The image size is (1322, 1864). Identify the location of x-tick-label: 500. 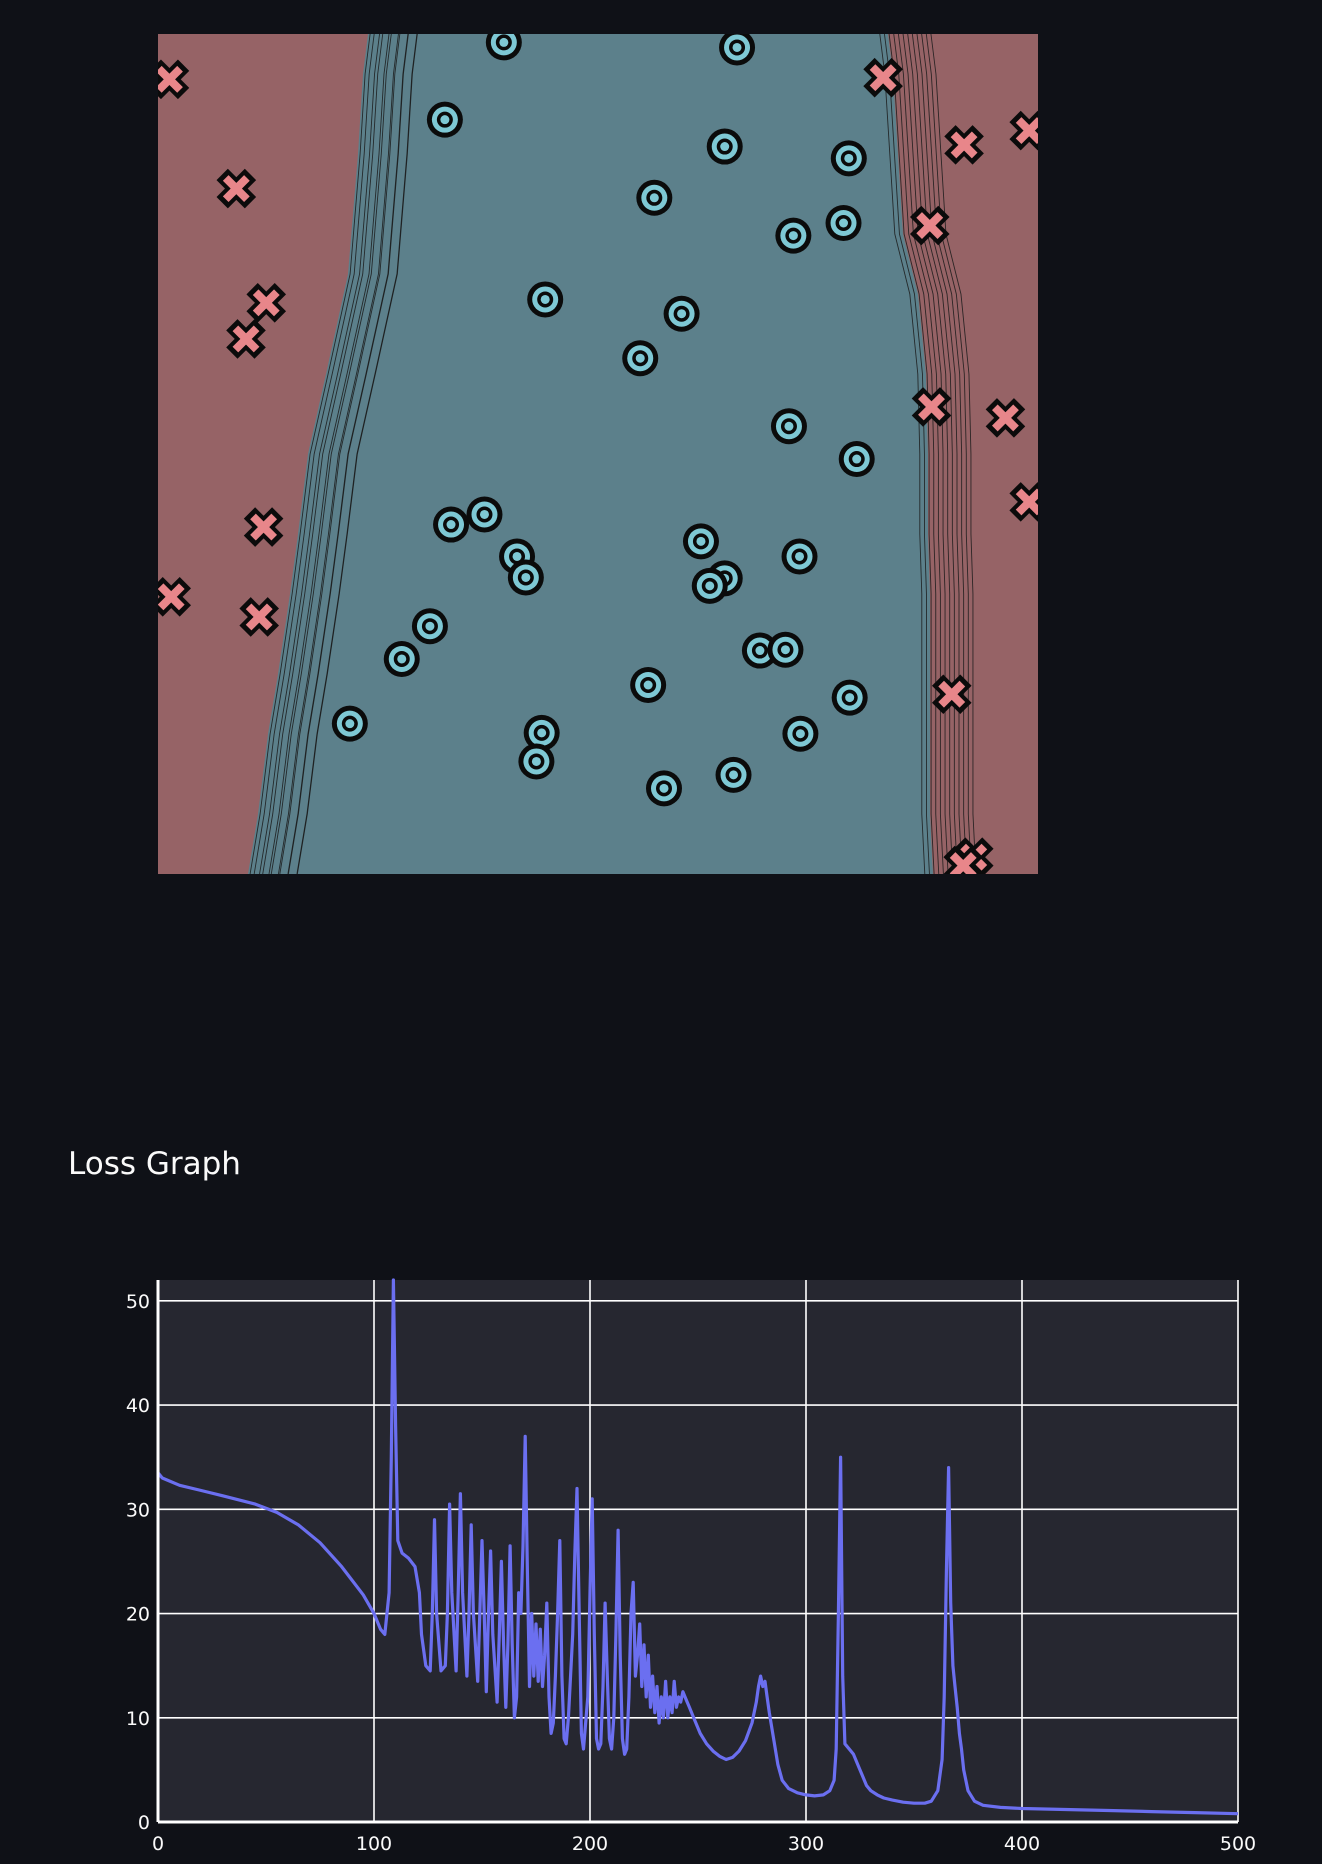
(1238, 1844).